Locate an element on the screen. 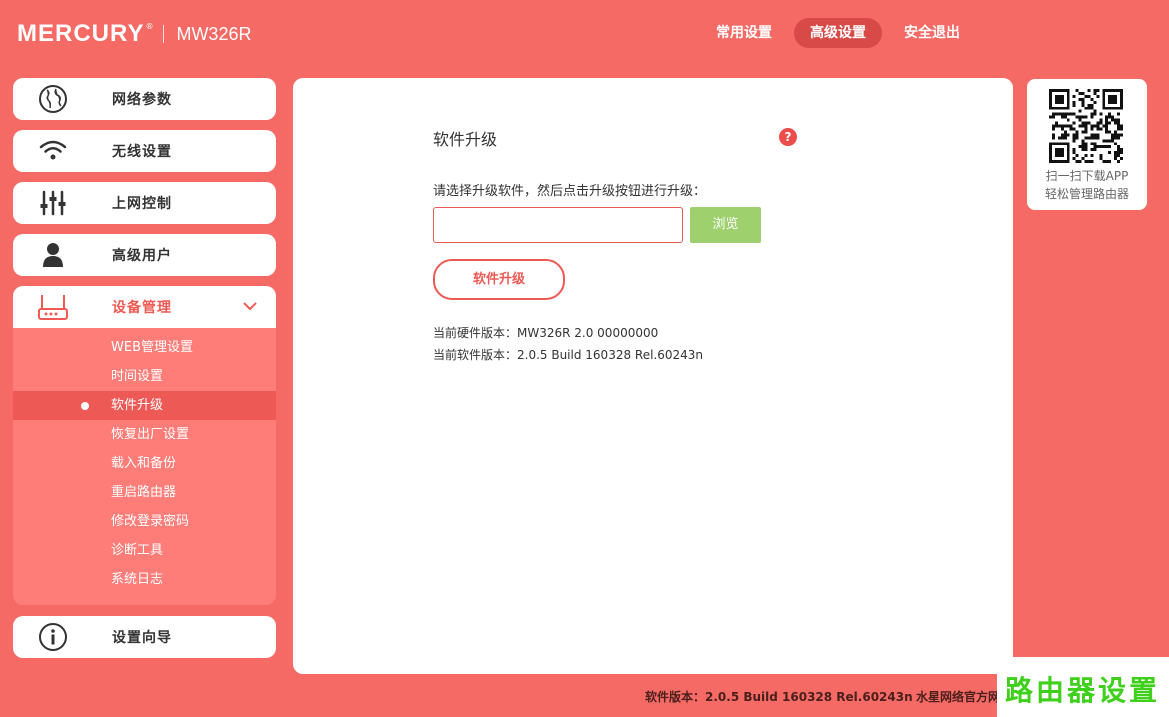 This screenshot has height=717, width=1169. app-qr-card: 扫一扫下载APP 轻松管理路由器 is located at coordinates (1087, 144).